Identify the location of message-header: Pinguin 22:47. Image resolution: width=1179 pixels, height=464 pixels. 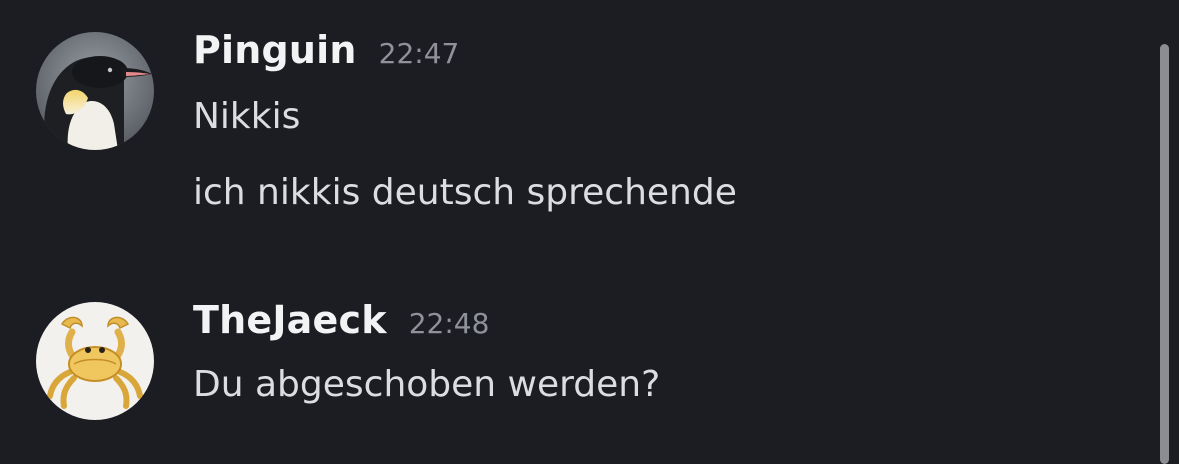
(326, 50).